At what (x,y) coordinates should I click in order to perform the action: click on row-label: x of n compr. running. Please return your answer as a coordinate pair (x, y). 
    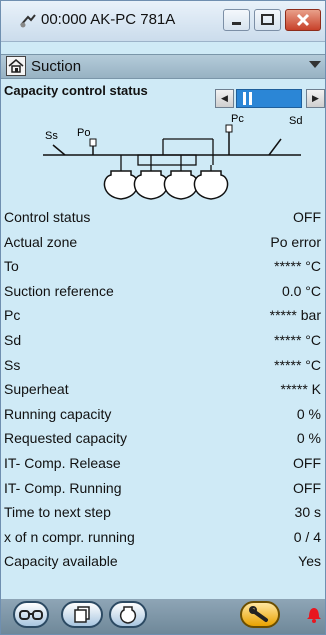
    Looking at the image, I should click on (69, 536).